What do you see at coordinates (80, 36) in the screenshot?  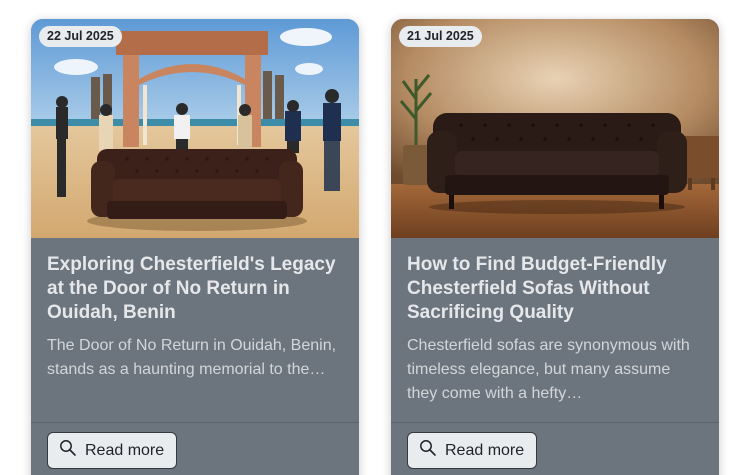 I see `post-date-badge: 22 Jul 2025` at bounding box center [80, 36].